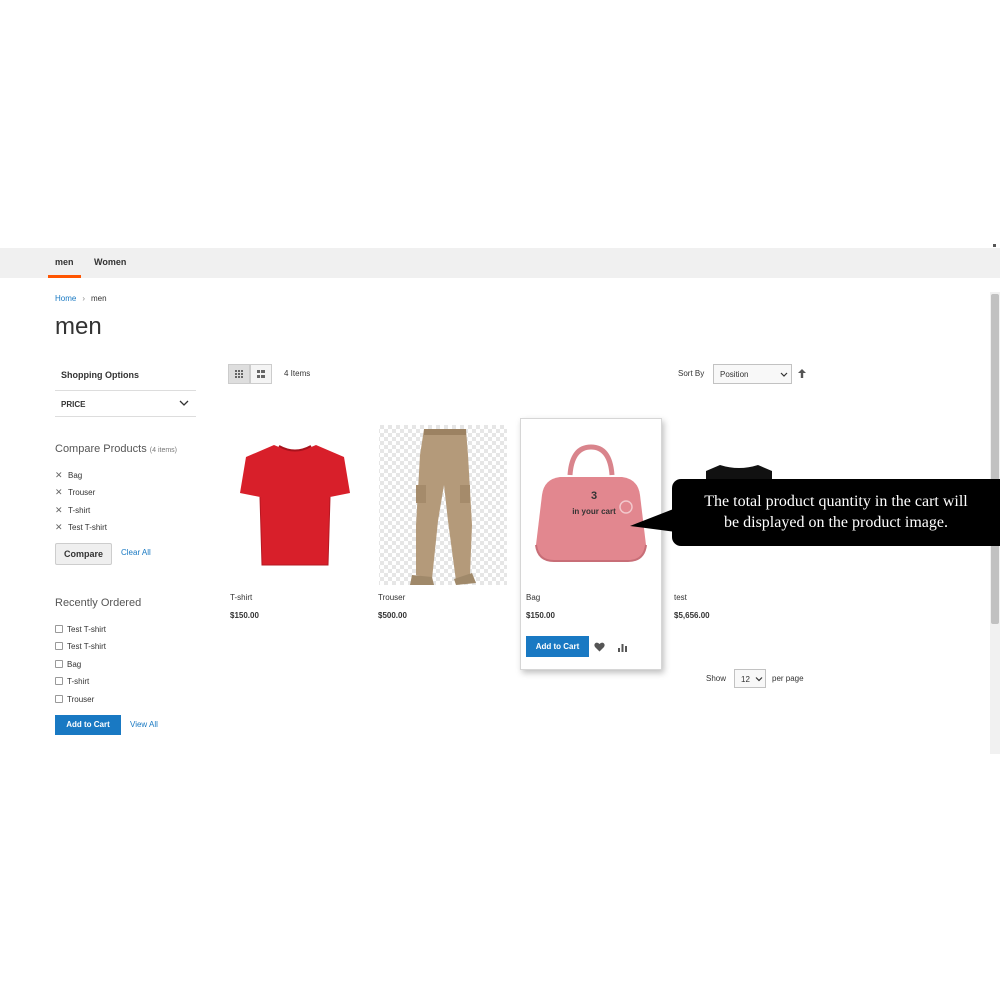 The image size is (1000, 1000). Describe the element at coordinates (443, 505) in the screenshot. I see `product-image-khaki-trouser` at that location.